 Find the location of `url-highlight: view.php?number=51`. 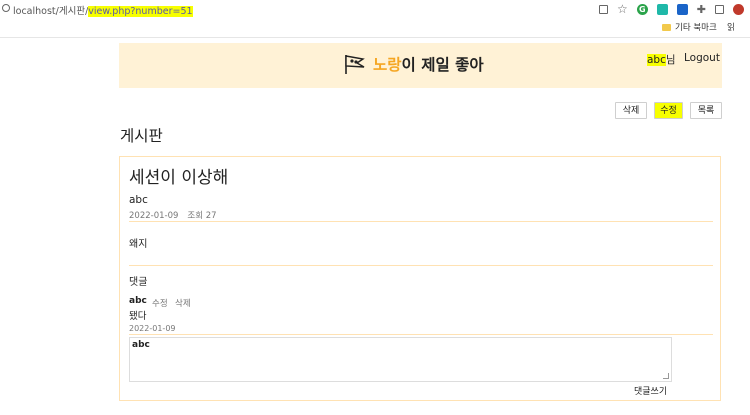

url-highlight: view.php?number=51 is located at coordinates (140, 11).